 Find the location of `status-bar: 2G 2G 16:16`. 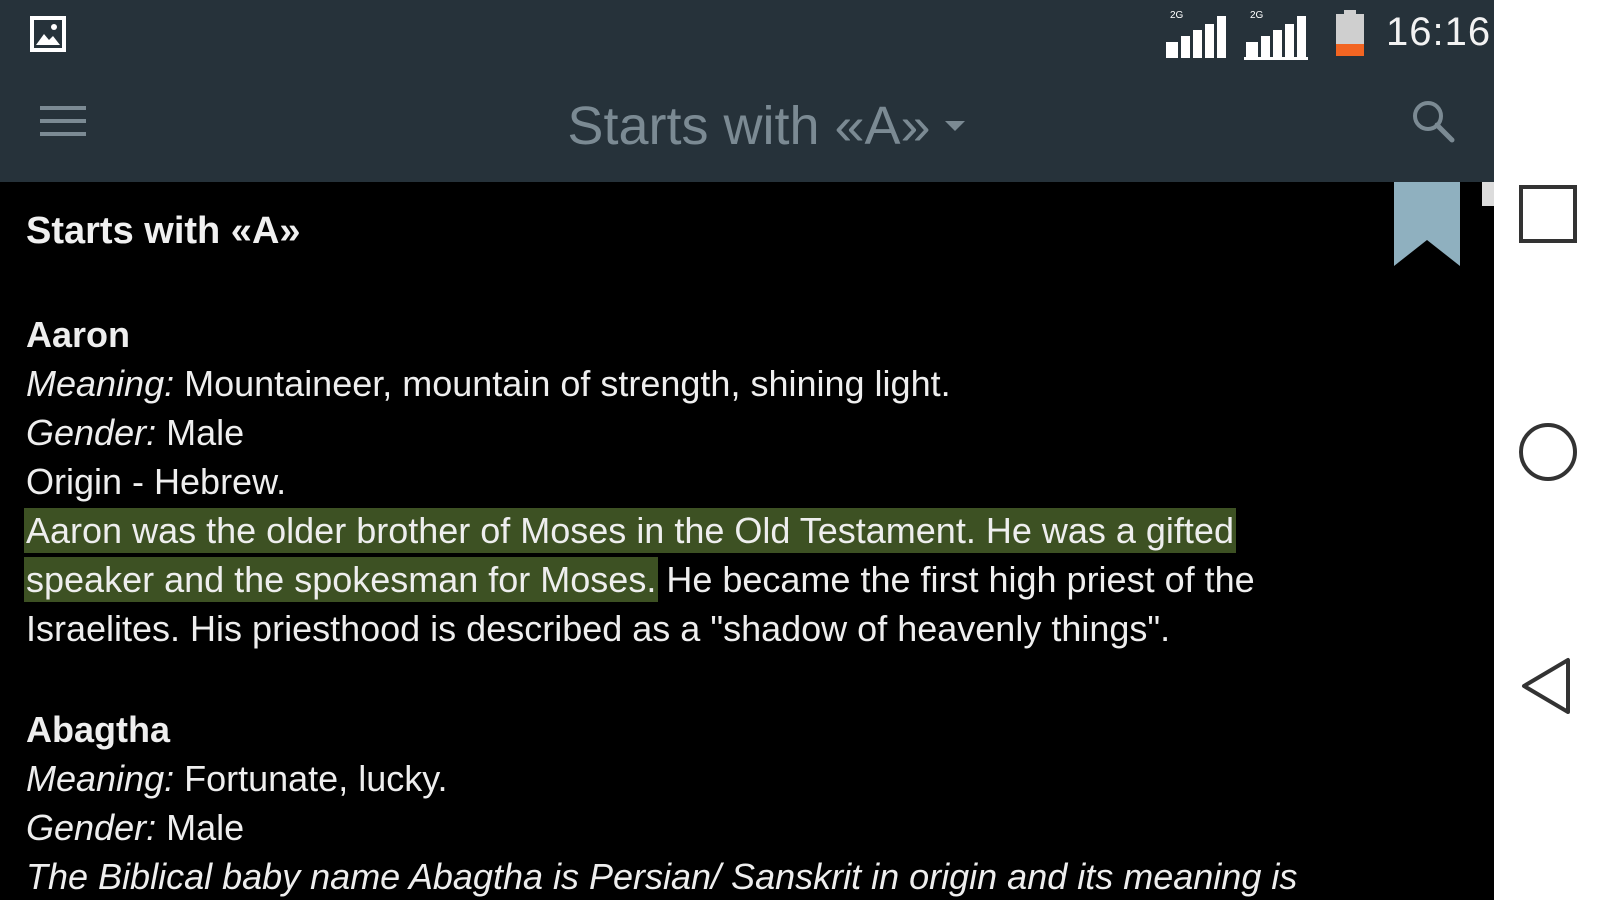

status-bar: 2G 2G 16:16 is located at coordinates (747, 35).